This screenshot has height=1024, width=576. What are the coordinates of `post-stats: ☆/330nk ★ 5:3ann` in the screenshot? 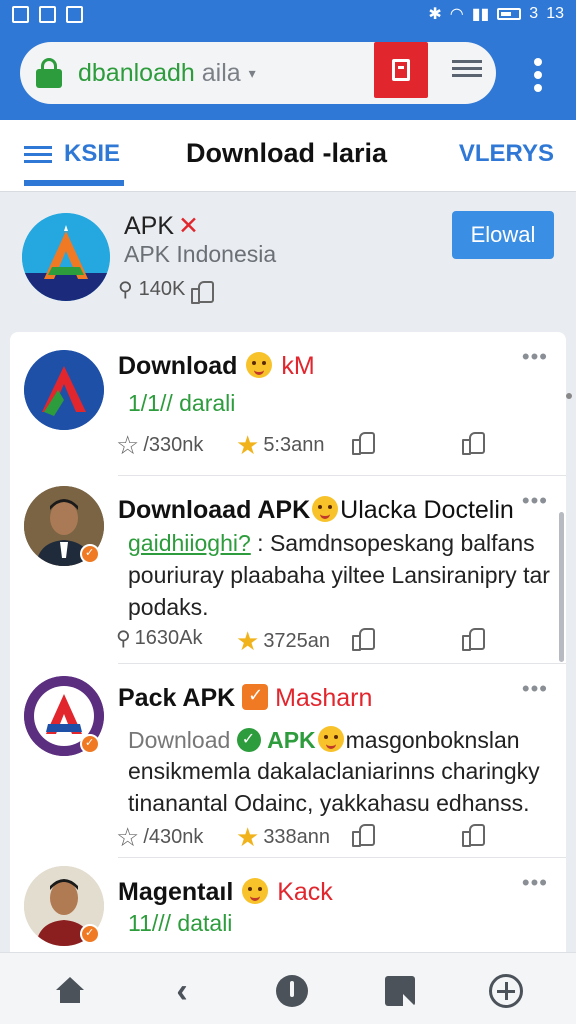 It's located at (336, 445).